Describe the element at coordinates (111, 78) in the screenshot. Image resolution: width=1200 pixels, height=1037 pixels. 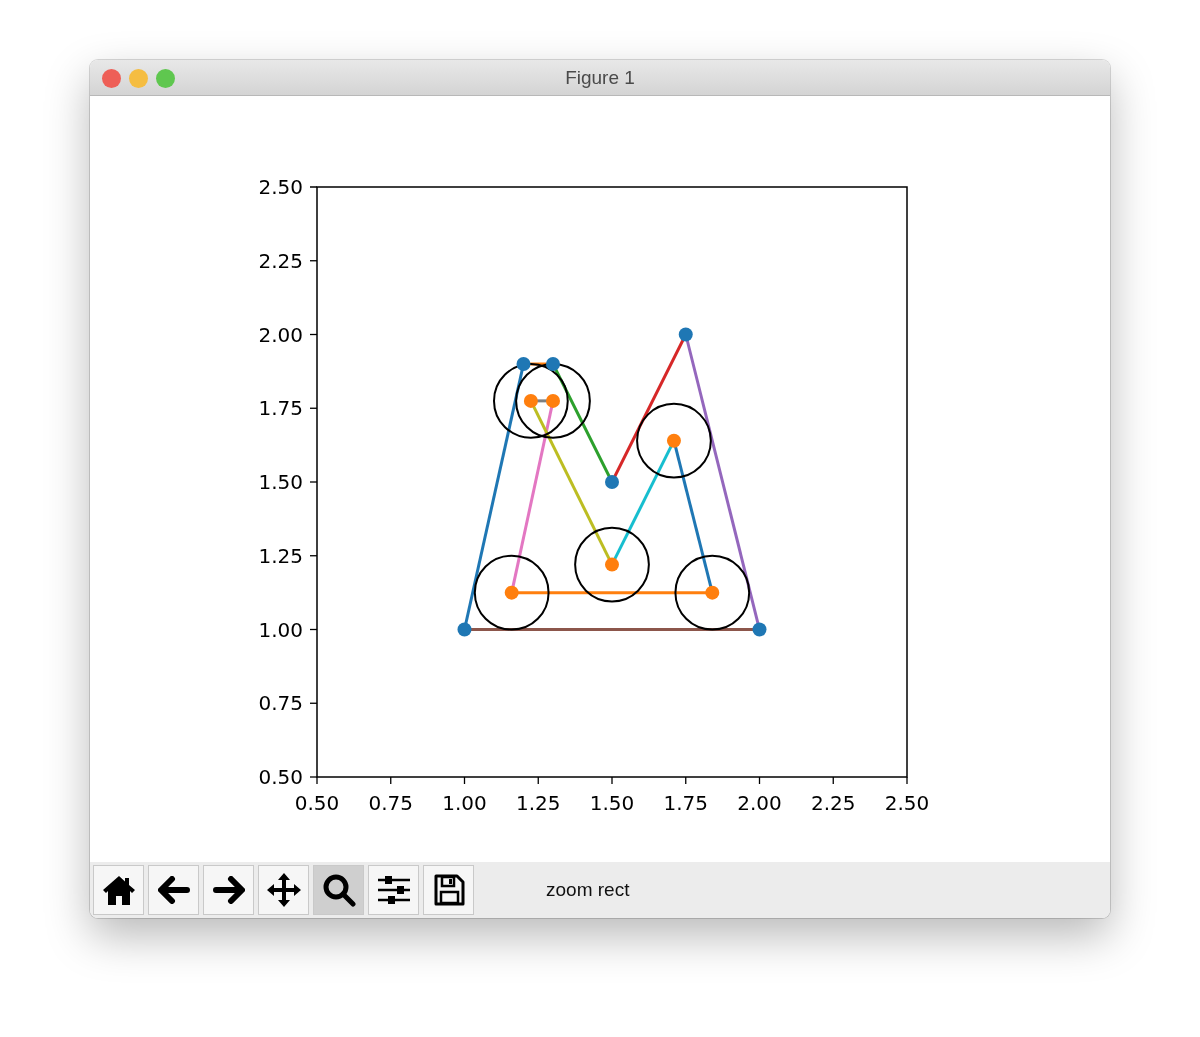
I see `close-button` at that location.